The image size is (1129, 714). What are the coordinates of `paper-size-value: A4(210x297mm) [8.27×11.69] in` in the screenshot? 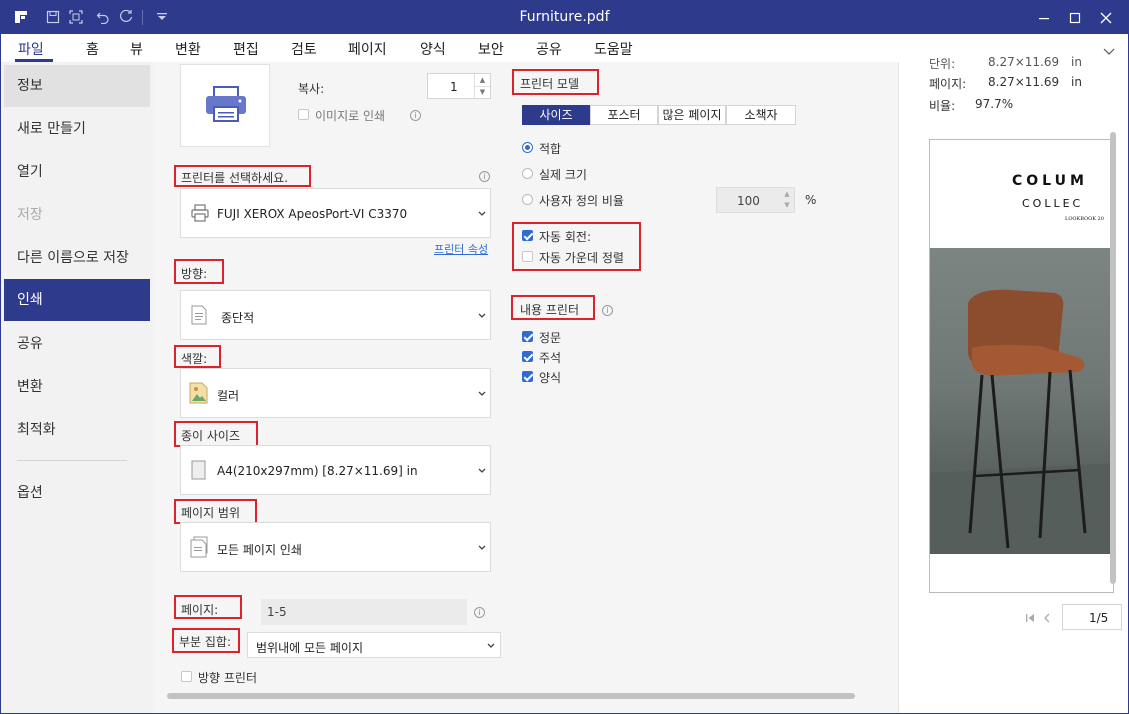 It's located at (317, 471).